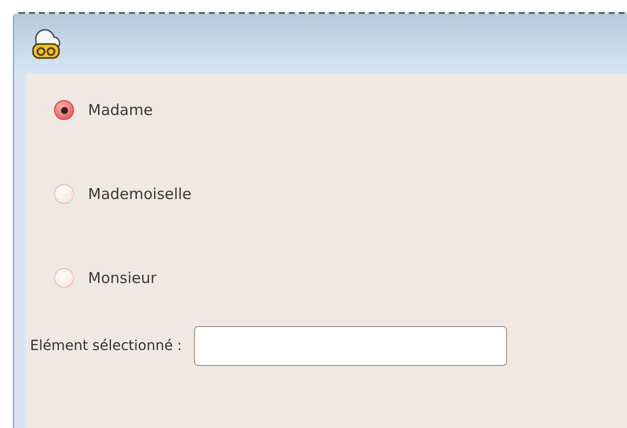 This screenshot has width=627, height=428. What do you see at coordinates (350, 346) in the screenshot?
I see `input-field` at bounding box center [350, 346].